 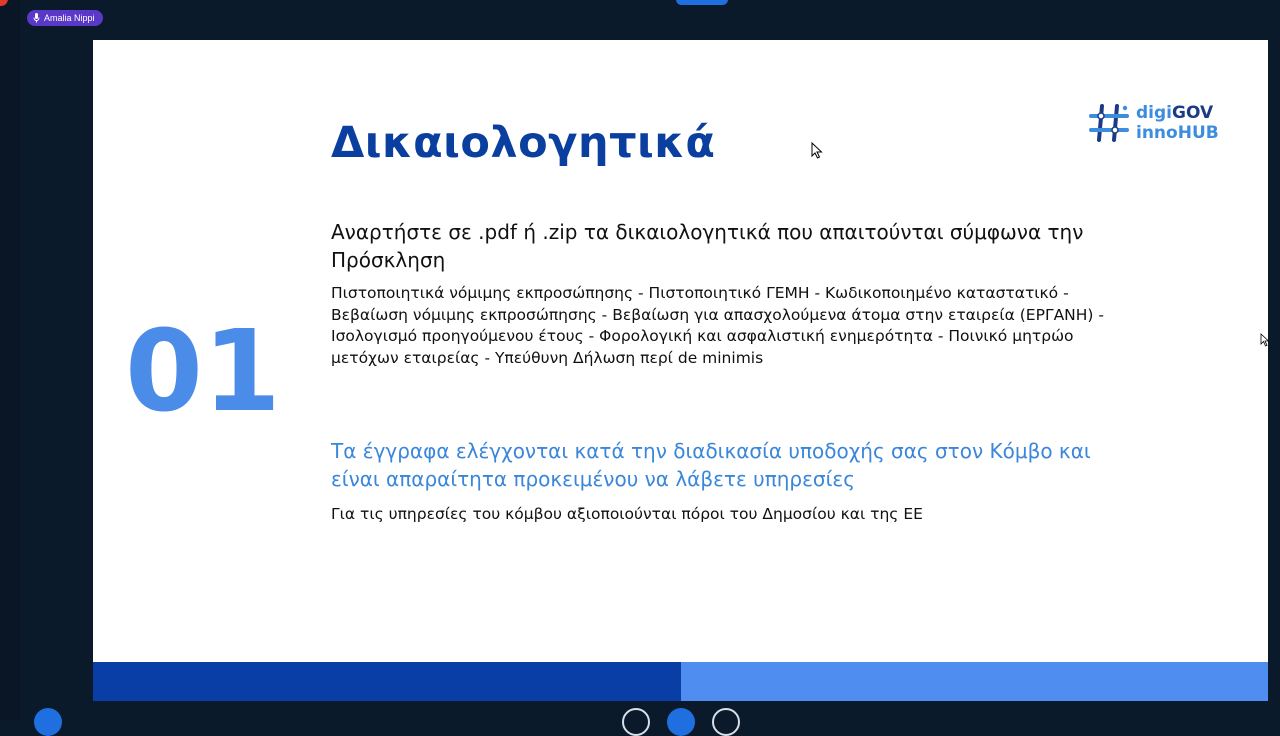 I want to click on footer-bar-dark, so click(x=387, y=681).